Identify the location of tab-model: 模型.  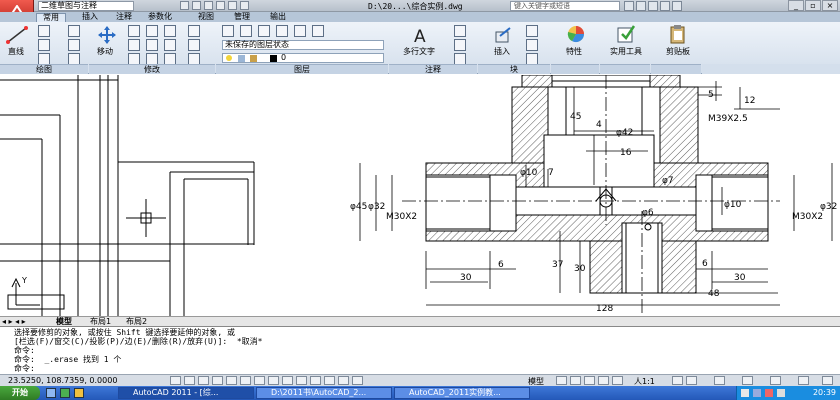
(64, 321).